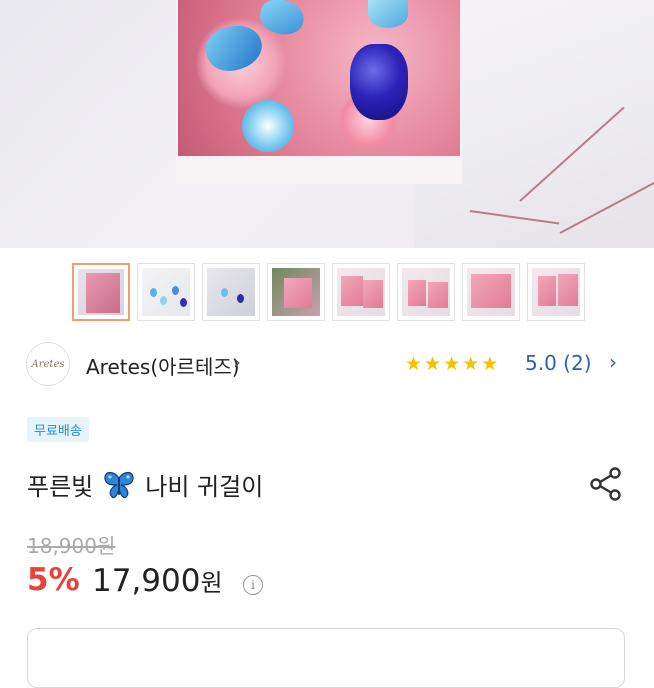  I want to click on original-price: 18,900원, so click(71, 546).